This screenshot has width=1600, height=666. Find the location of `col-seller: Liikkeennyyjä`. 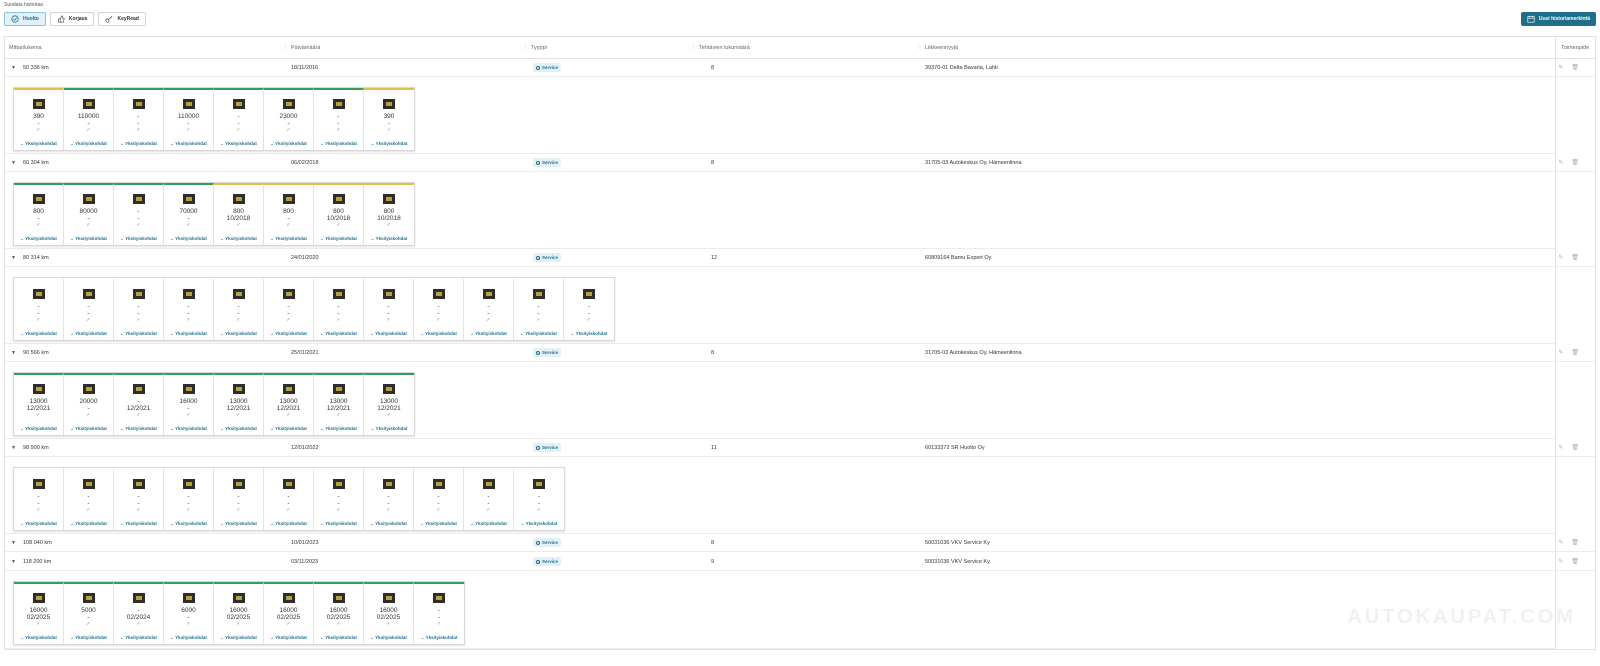

col-seller: Liikkeennyyjä is located at coordinates (941, 48).